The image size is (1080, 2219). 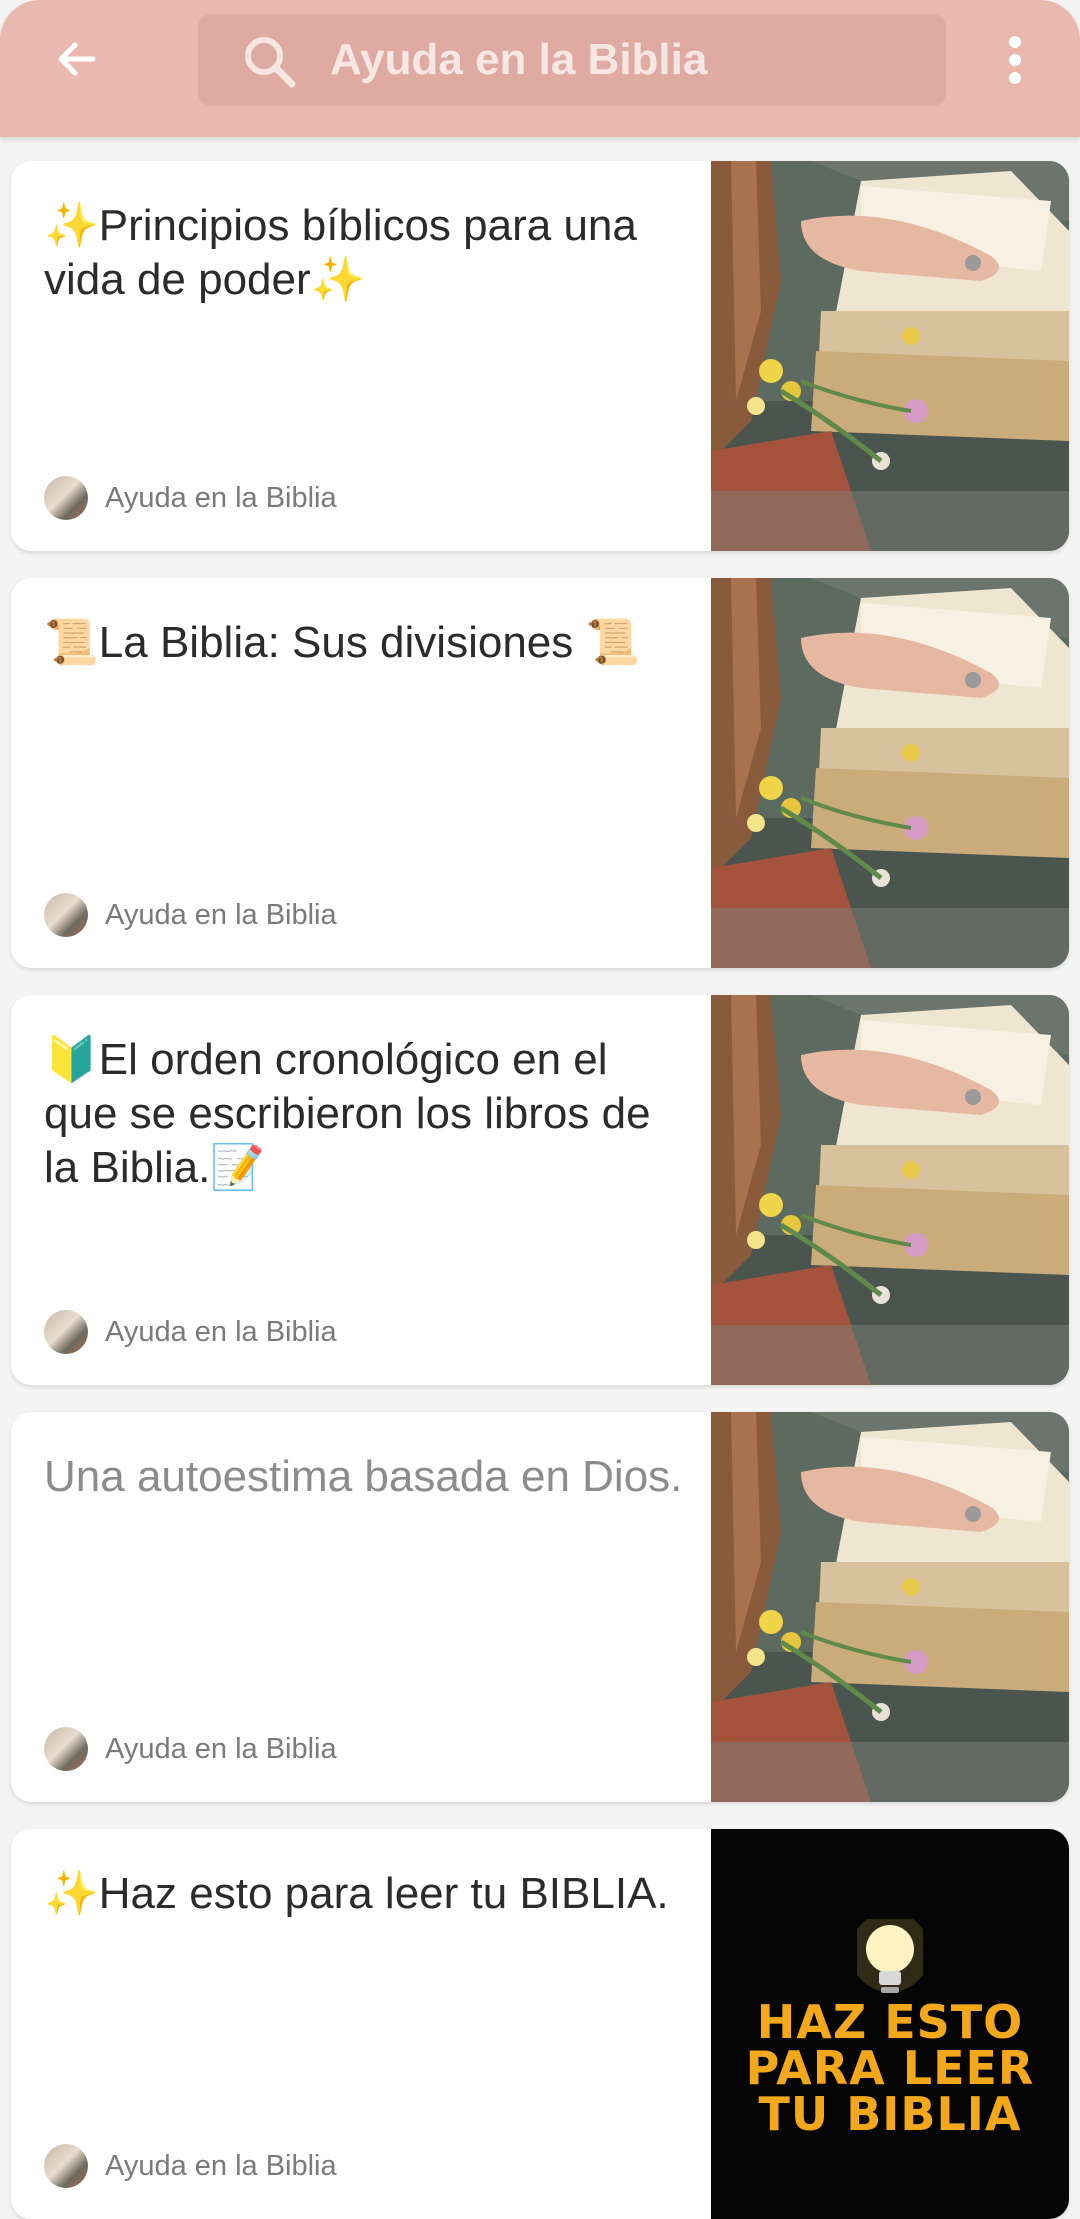 What do you see at coordinates (270, 62) in the screenshot?
I see `search-icon` at bounding box center [270, 62].